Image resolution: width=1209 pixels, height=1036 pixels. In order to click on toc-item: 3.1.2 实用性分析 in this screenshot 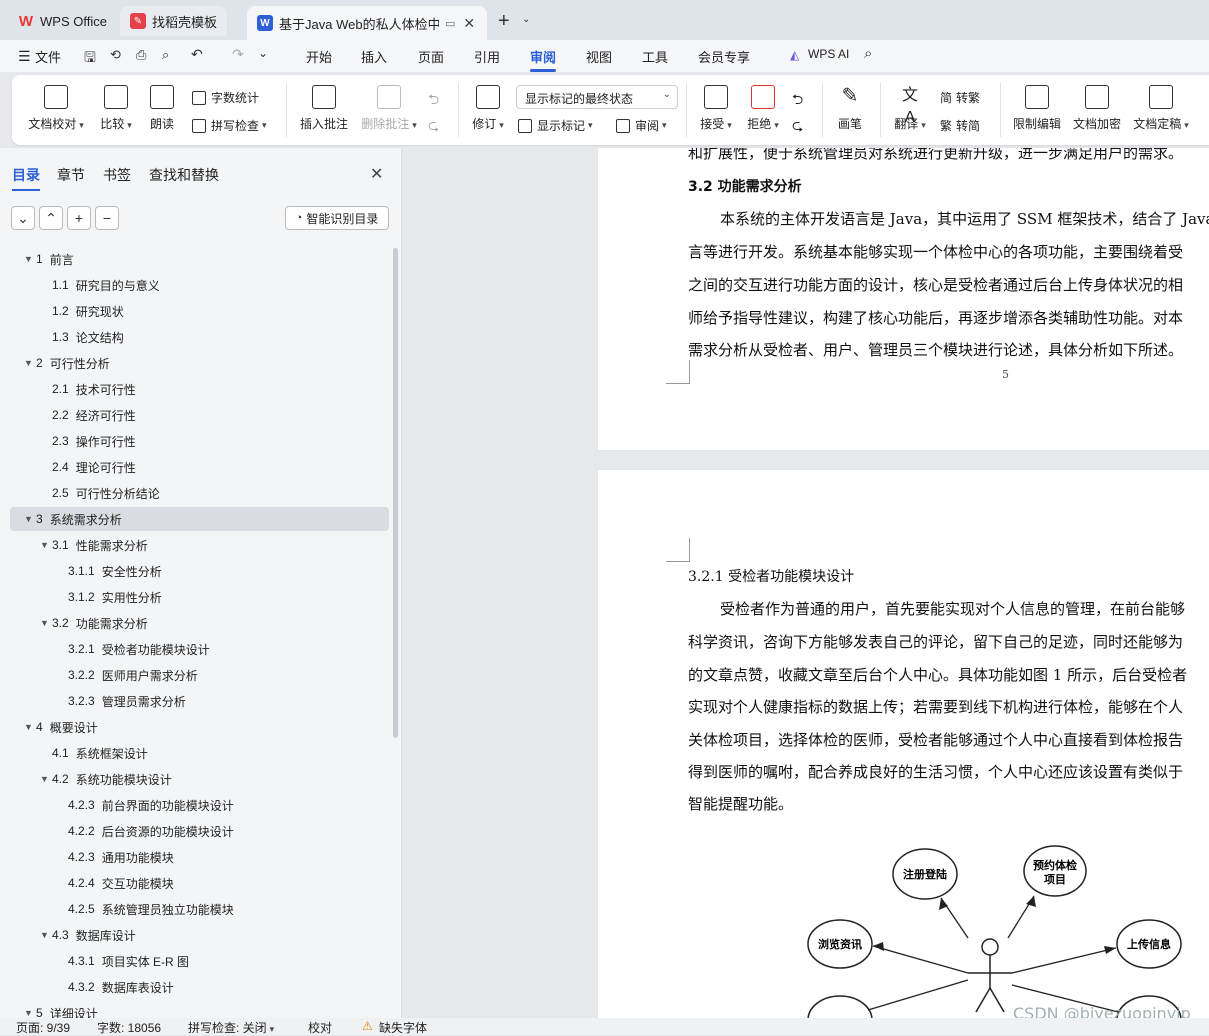, I will do `click(199, 597)`.